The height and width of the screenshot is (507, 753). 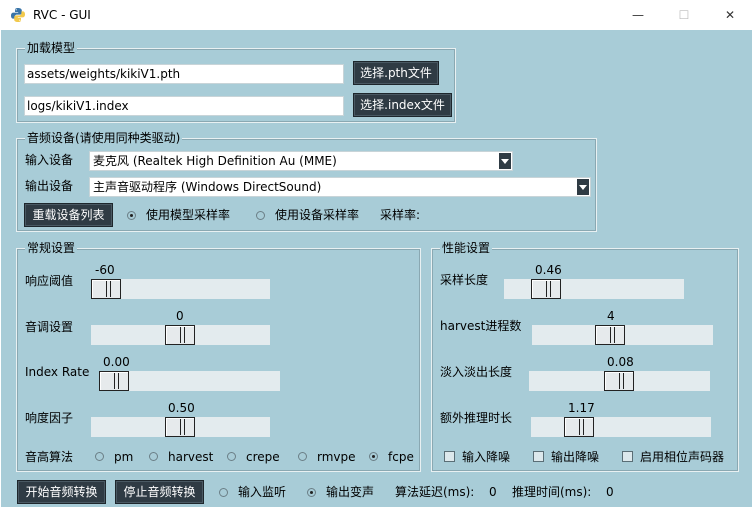 What do you see at coordinates (223, 492) in the screenshot?
I see `input-monitor-radio` at bounding box center [223, 492].